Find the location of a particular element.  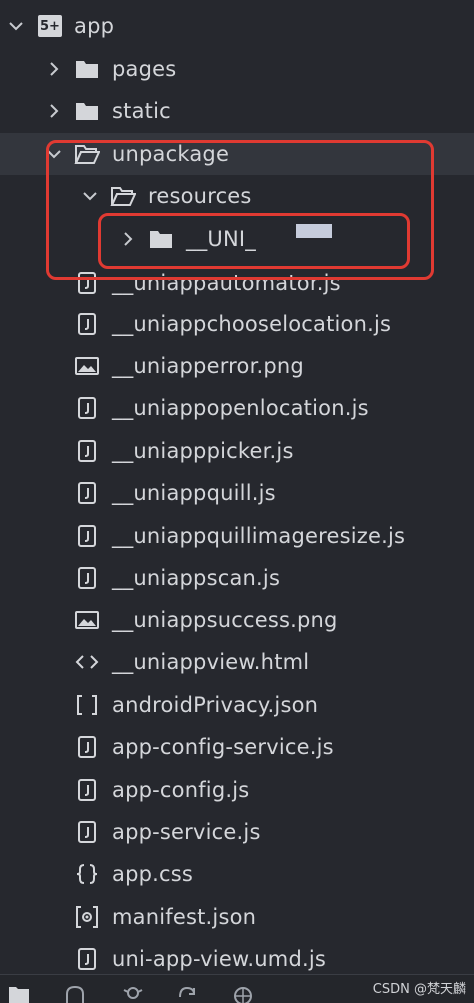

tree-folder-unpackage: unpackage is located at coordinates (237, 154).